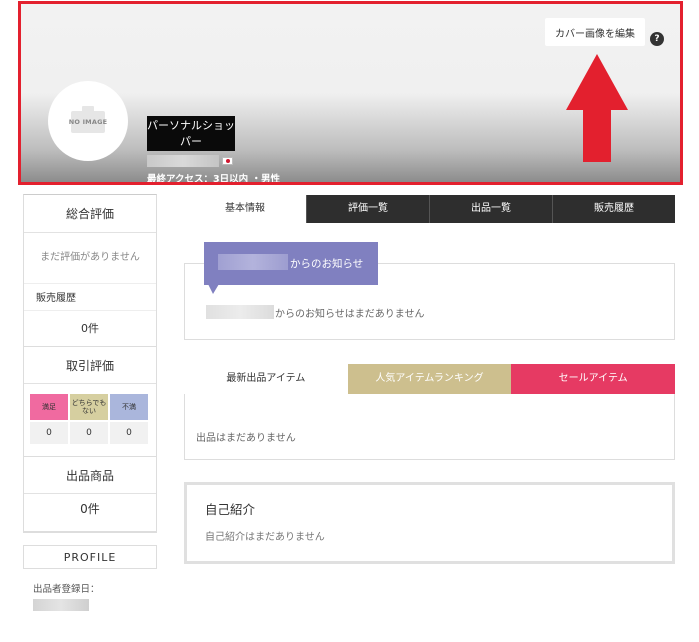 The image size is (699, 642). What do you see at coordinates (90, 557) in the screenshot?
I see `profile-title: PROFILE` at bounding box center [90, 557].